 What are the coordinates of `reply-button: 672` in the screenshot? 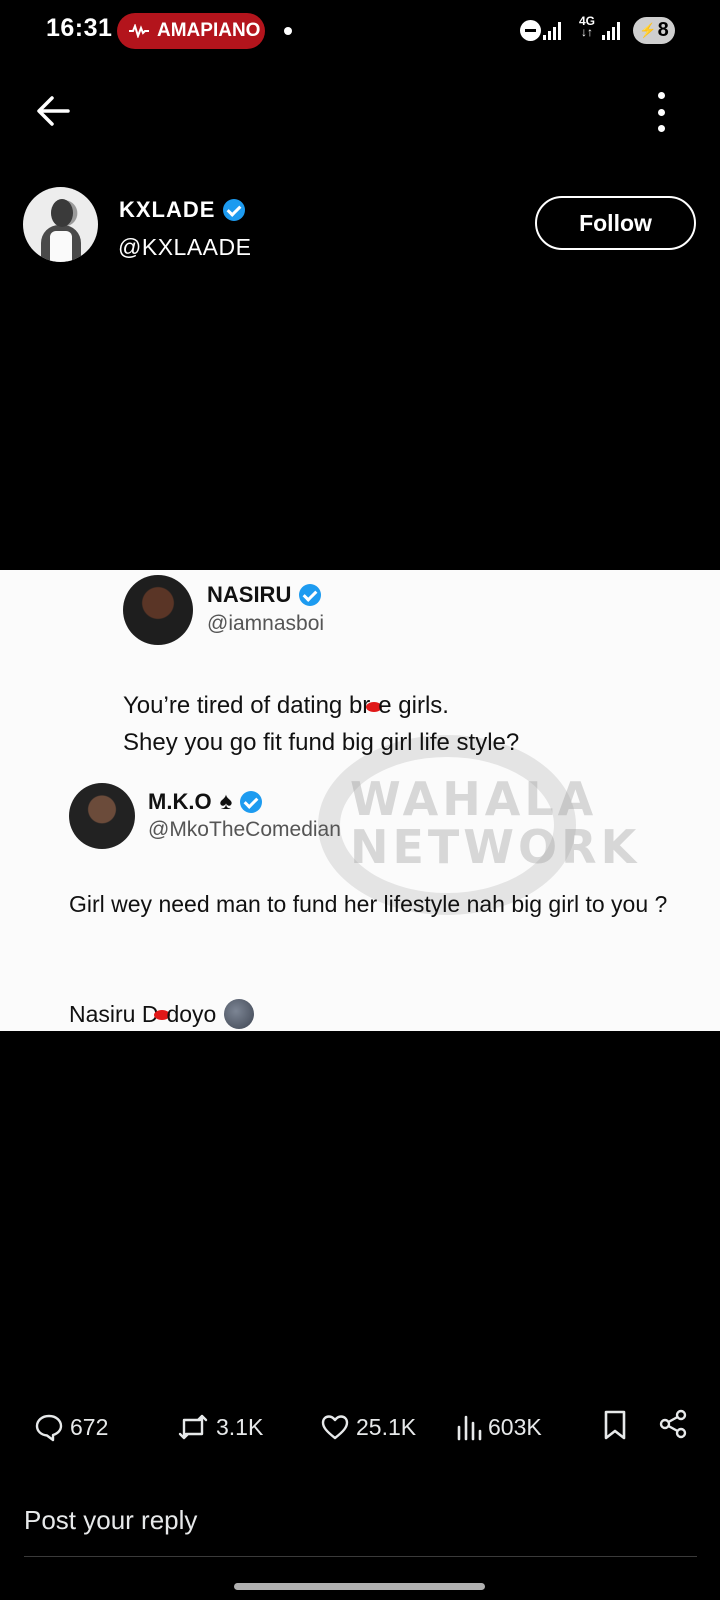 It's located at (71, 1427).